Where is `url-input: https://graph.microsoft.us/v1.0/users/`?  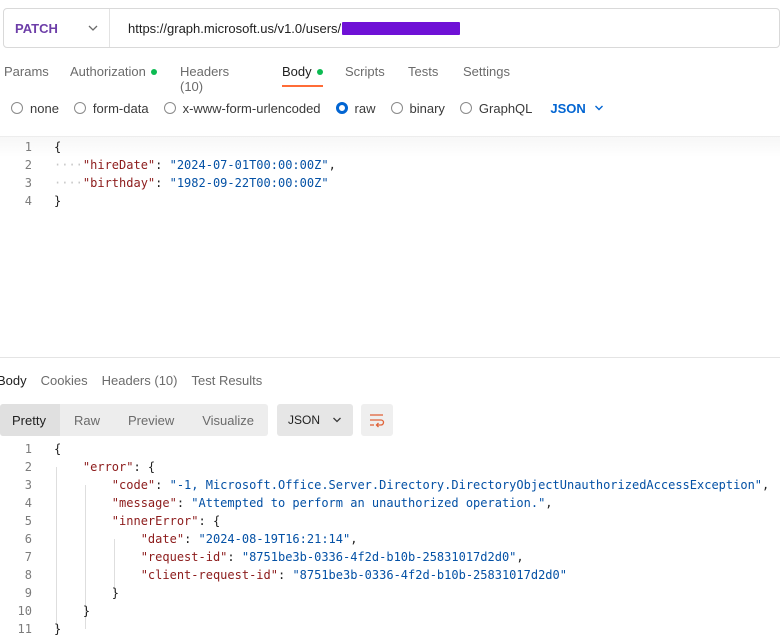 url-input: https://graph.microsoft.us/v1.0/users/ is located at coordinates (285, 28).